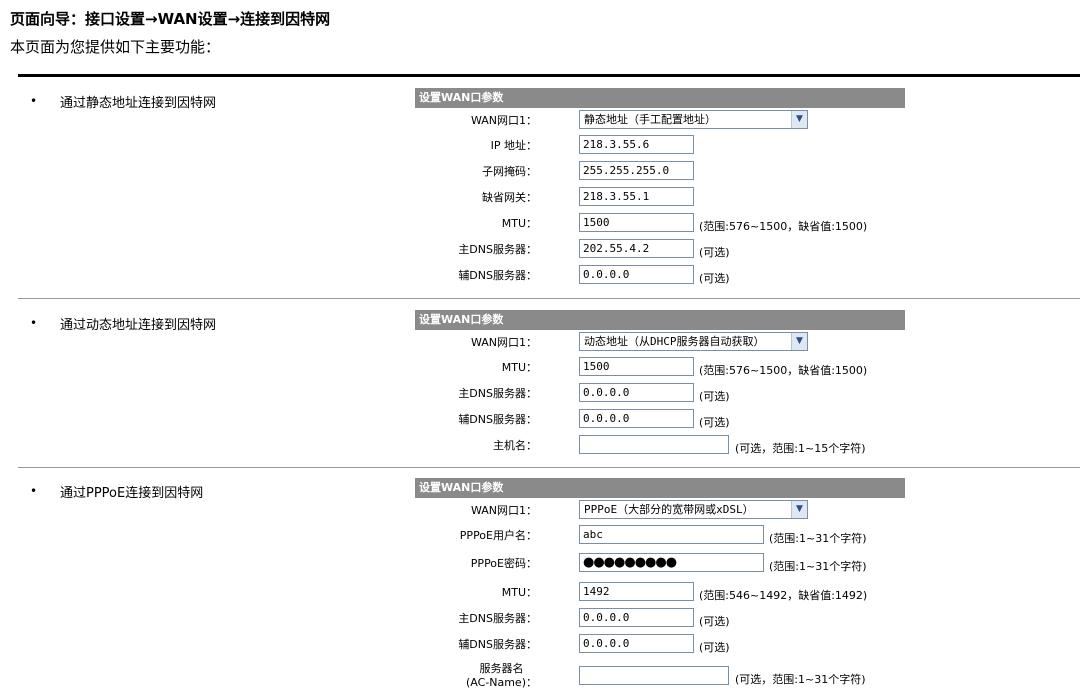 The width and height of the screenshot is (1080, 692). Describe the element at coordinates (115, 47) in the screenshot. I see `page-intro: 本页面为您提供如下主要功能：` at that location.